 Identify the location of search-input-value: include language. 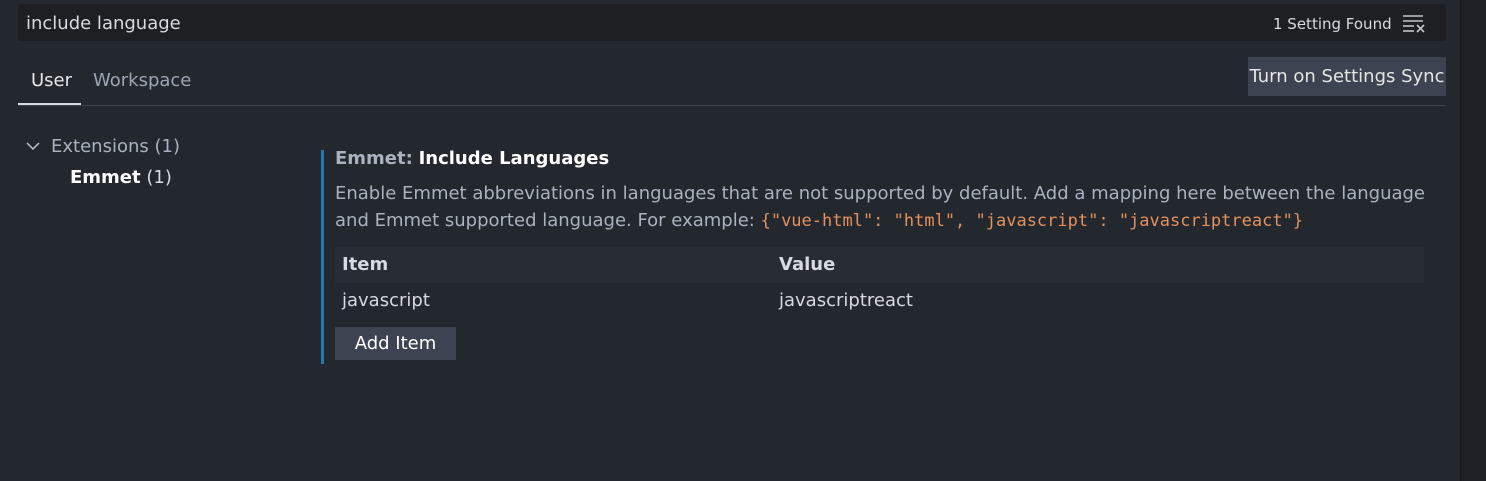
(103, 23).